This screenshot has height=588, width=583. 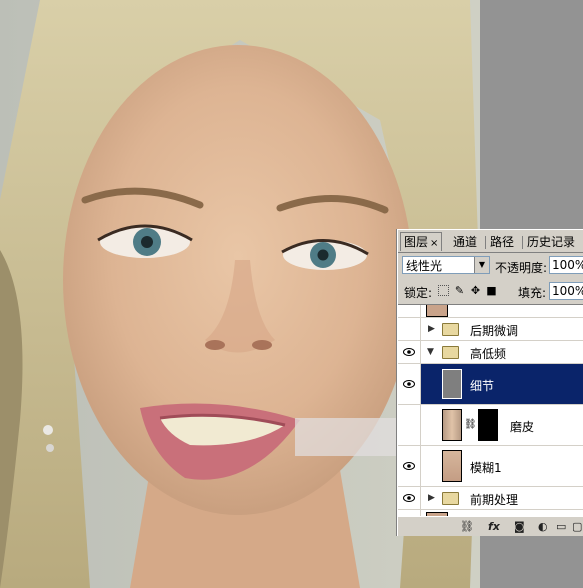 I want to click on panel-tabs: 图层 × 通道 路径 历史记录, so click(x=490, y=241).